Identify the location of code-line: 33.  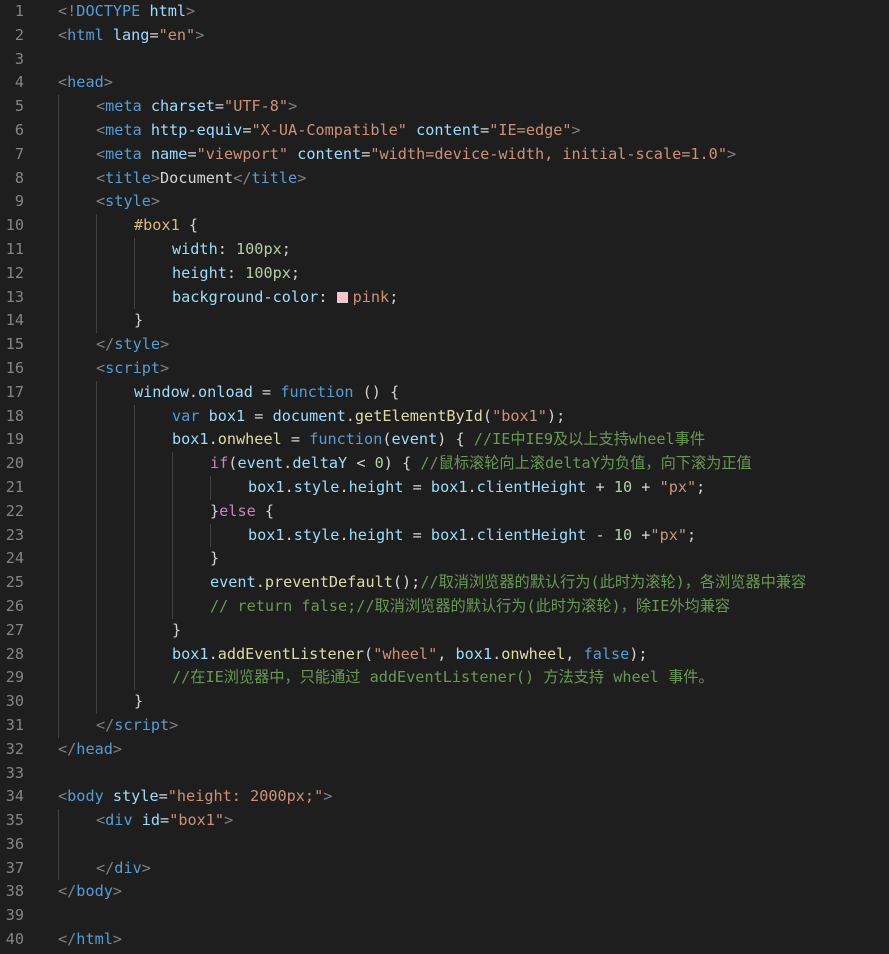
(444, 774).